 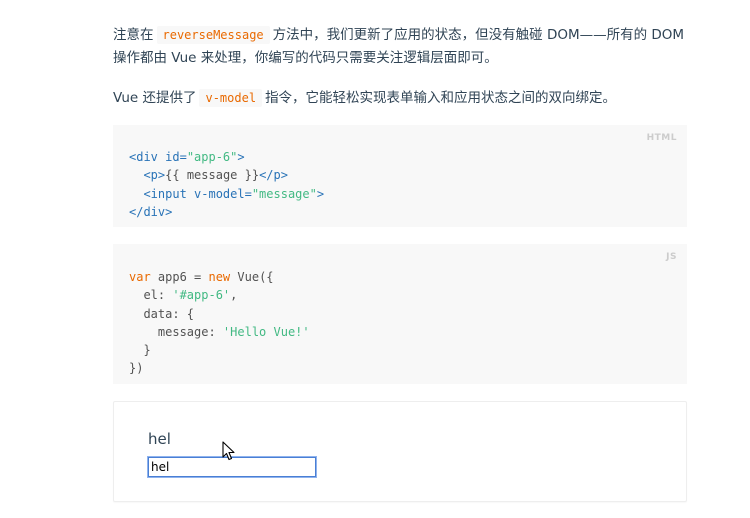 I want to click on code-v-model: v-model, so click(x=231, y=98).